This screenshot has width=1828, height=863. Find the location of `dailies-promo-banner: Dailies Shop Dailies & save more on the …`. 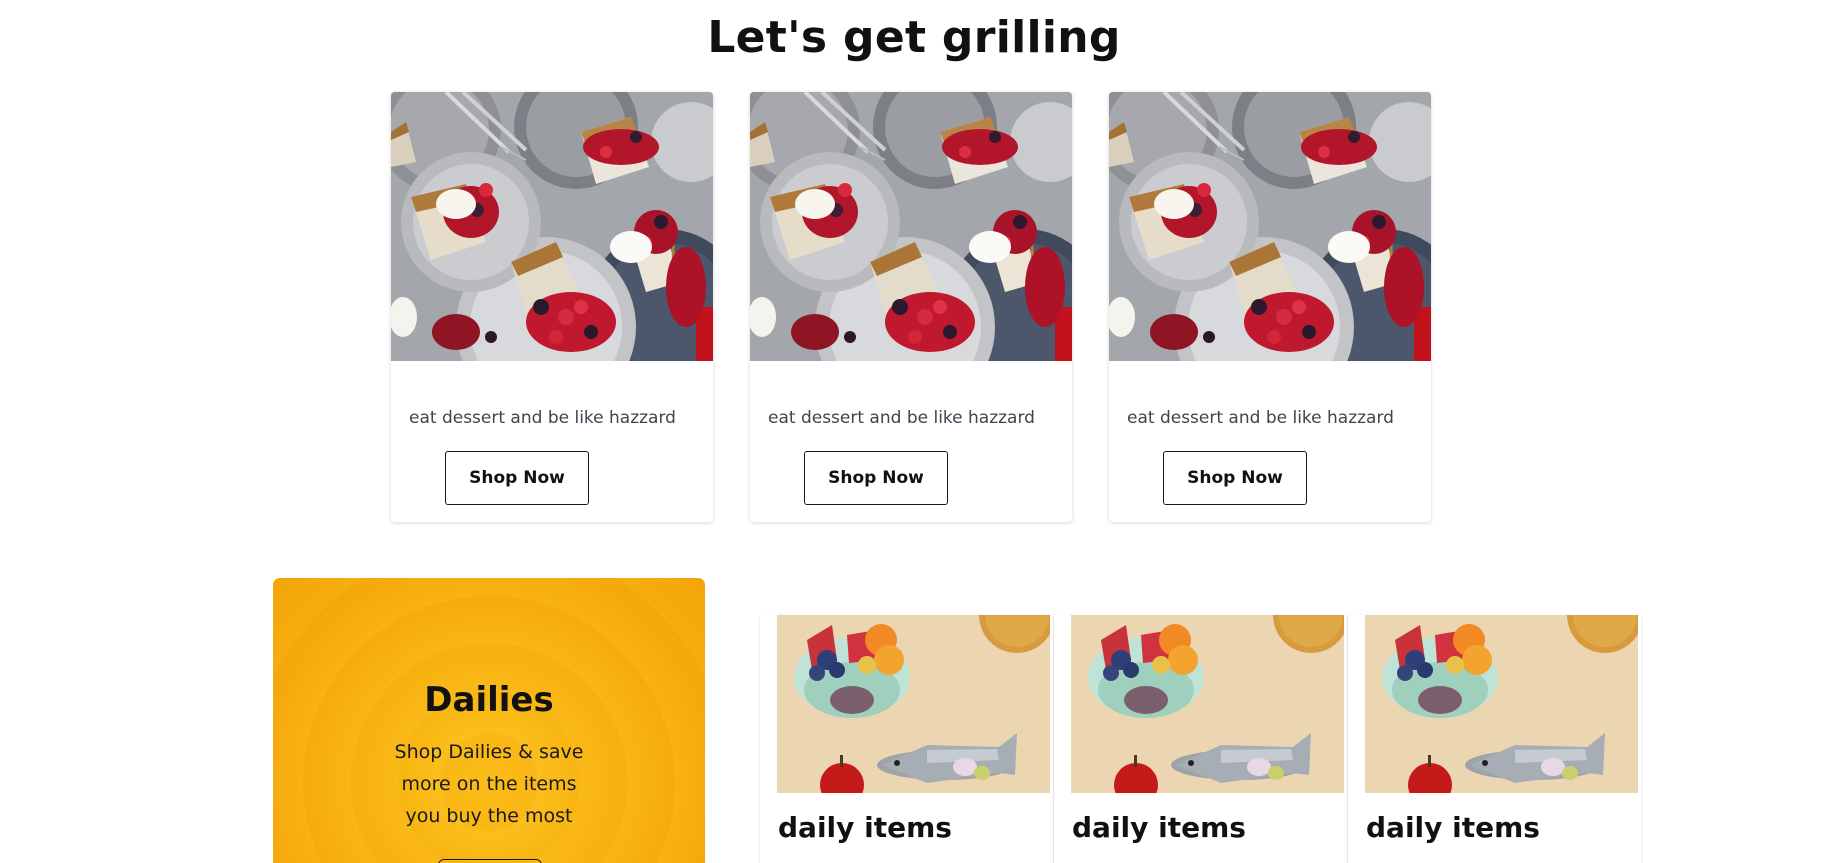

dailies-promo-banner: Dailies Shop Dailies & save more on the … is located at coordinates (489, 720).